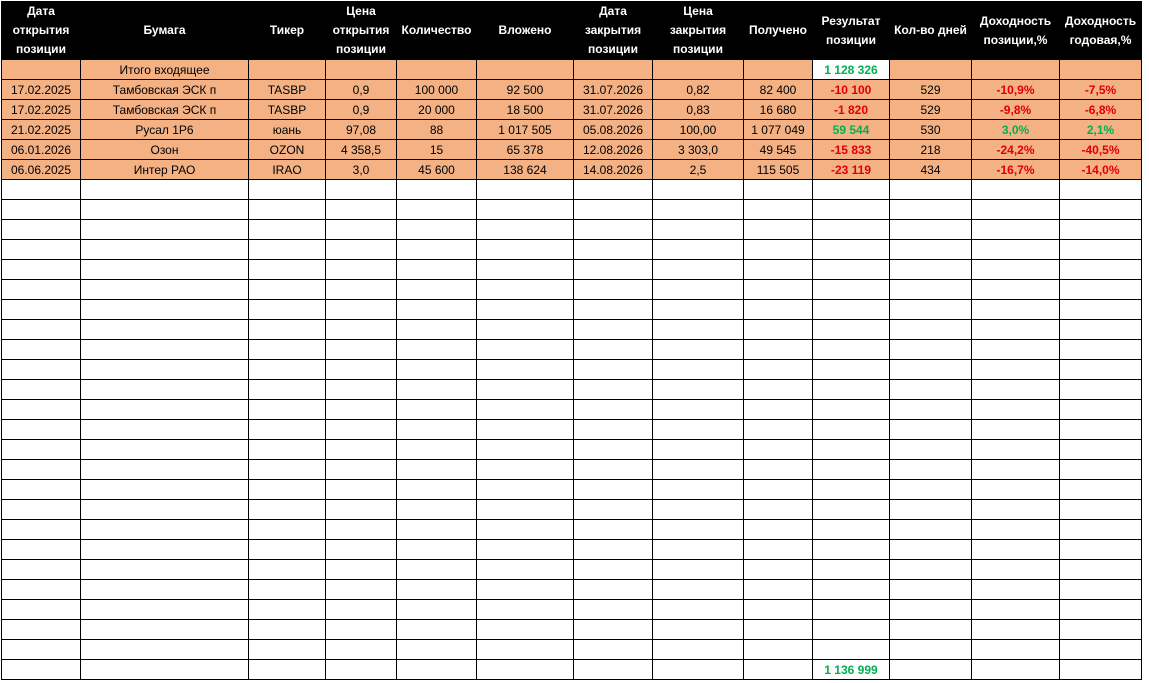 This screenshot has height=683, width=1149. I want to click on days-cell: 434, so click(930, 169).